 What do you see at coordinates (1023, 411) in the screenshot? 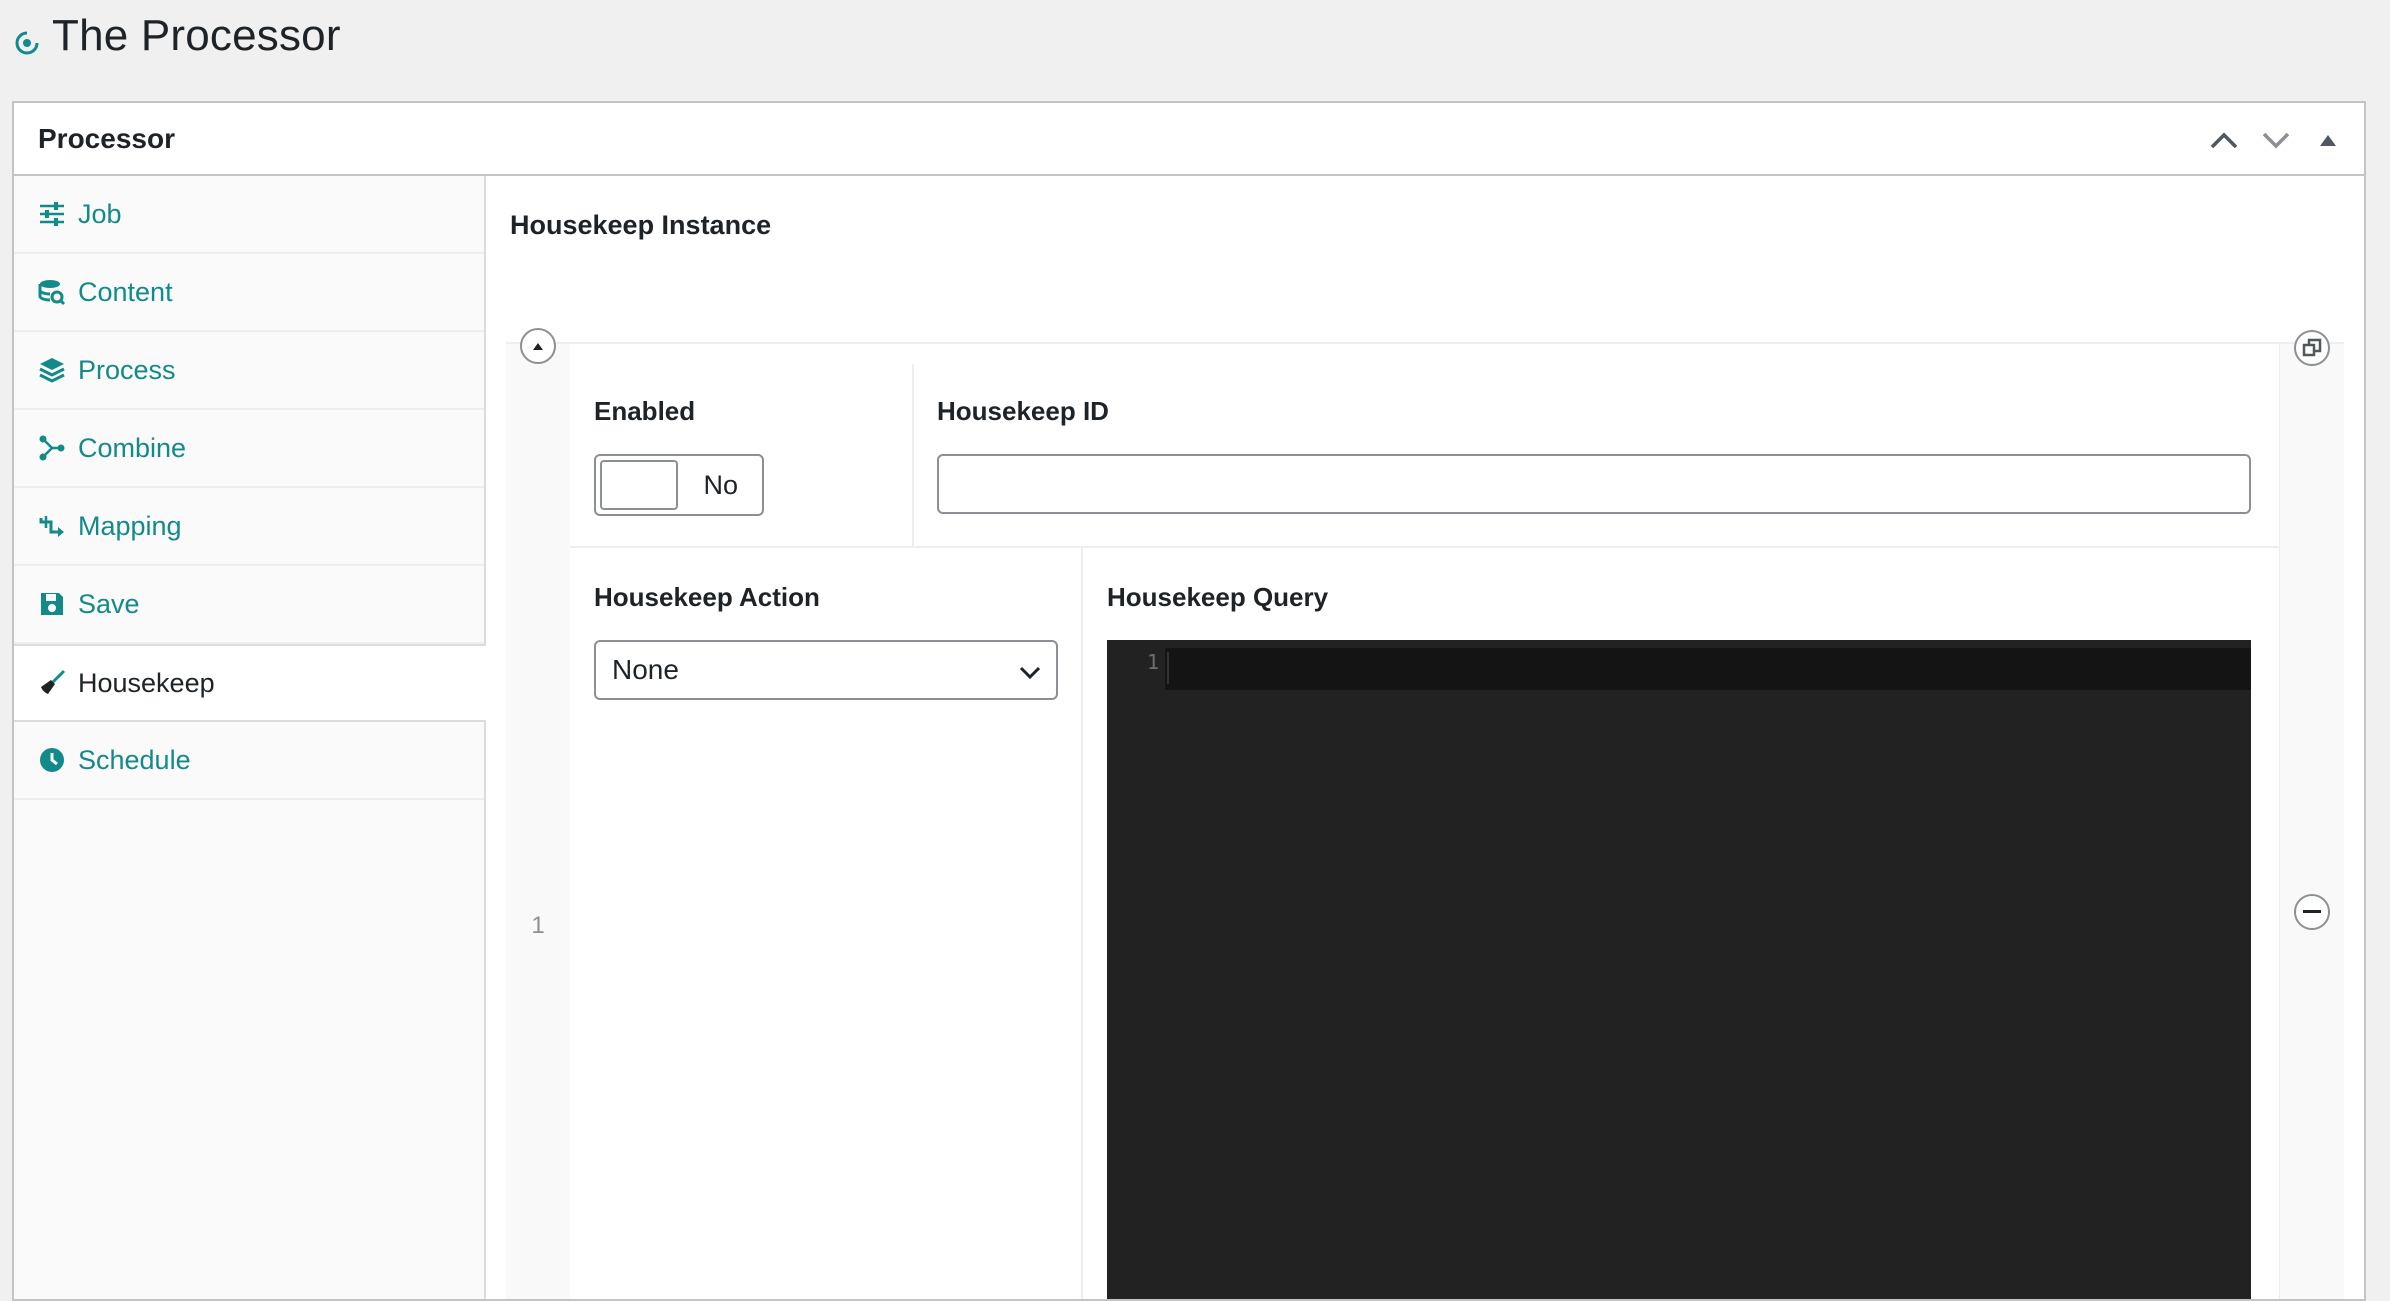
I see `housekeep-id-label: Housekeep ID` at bounding box center [1023, 411].